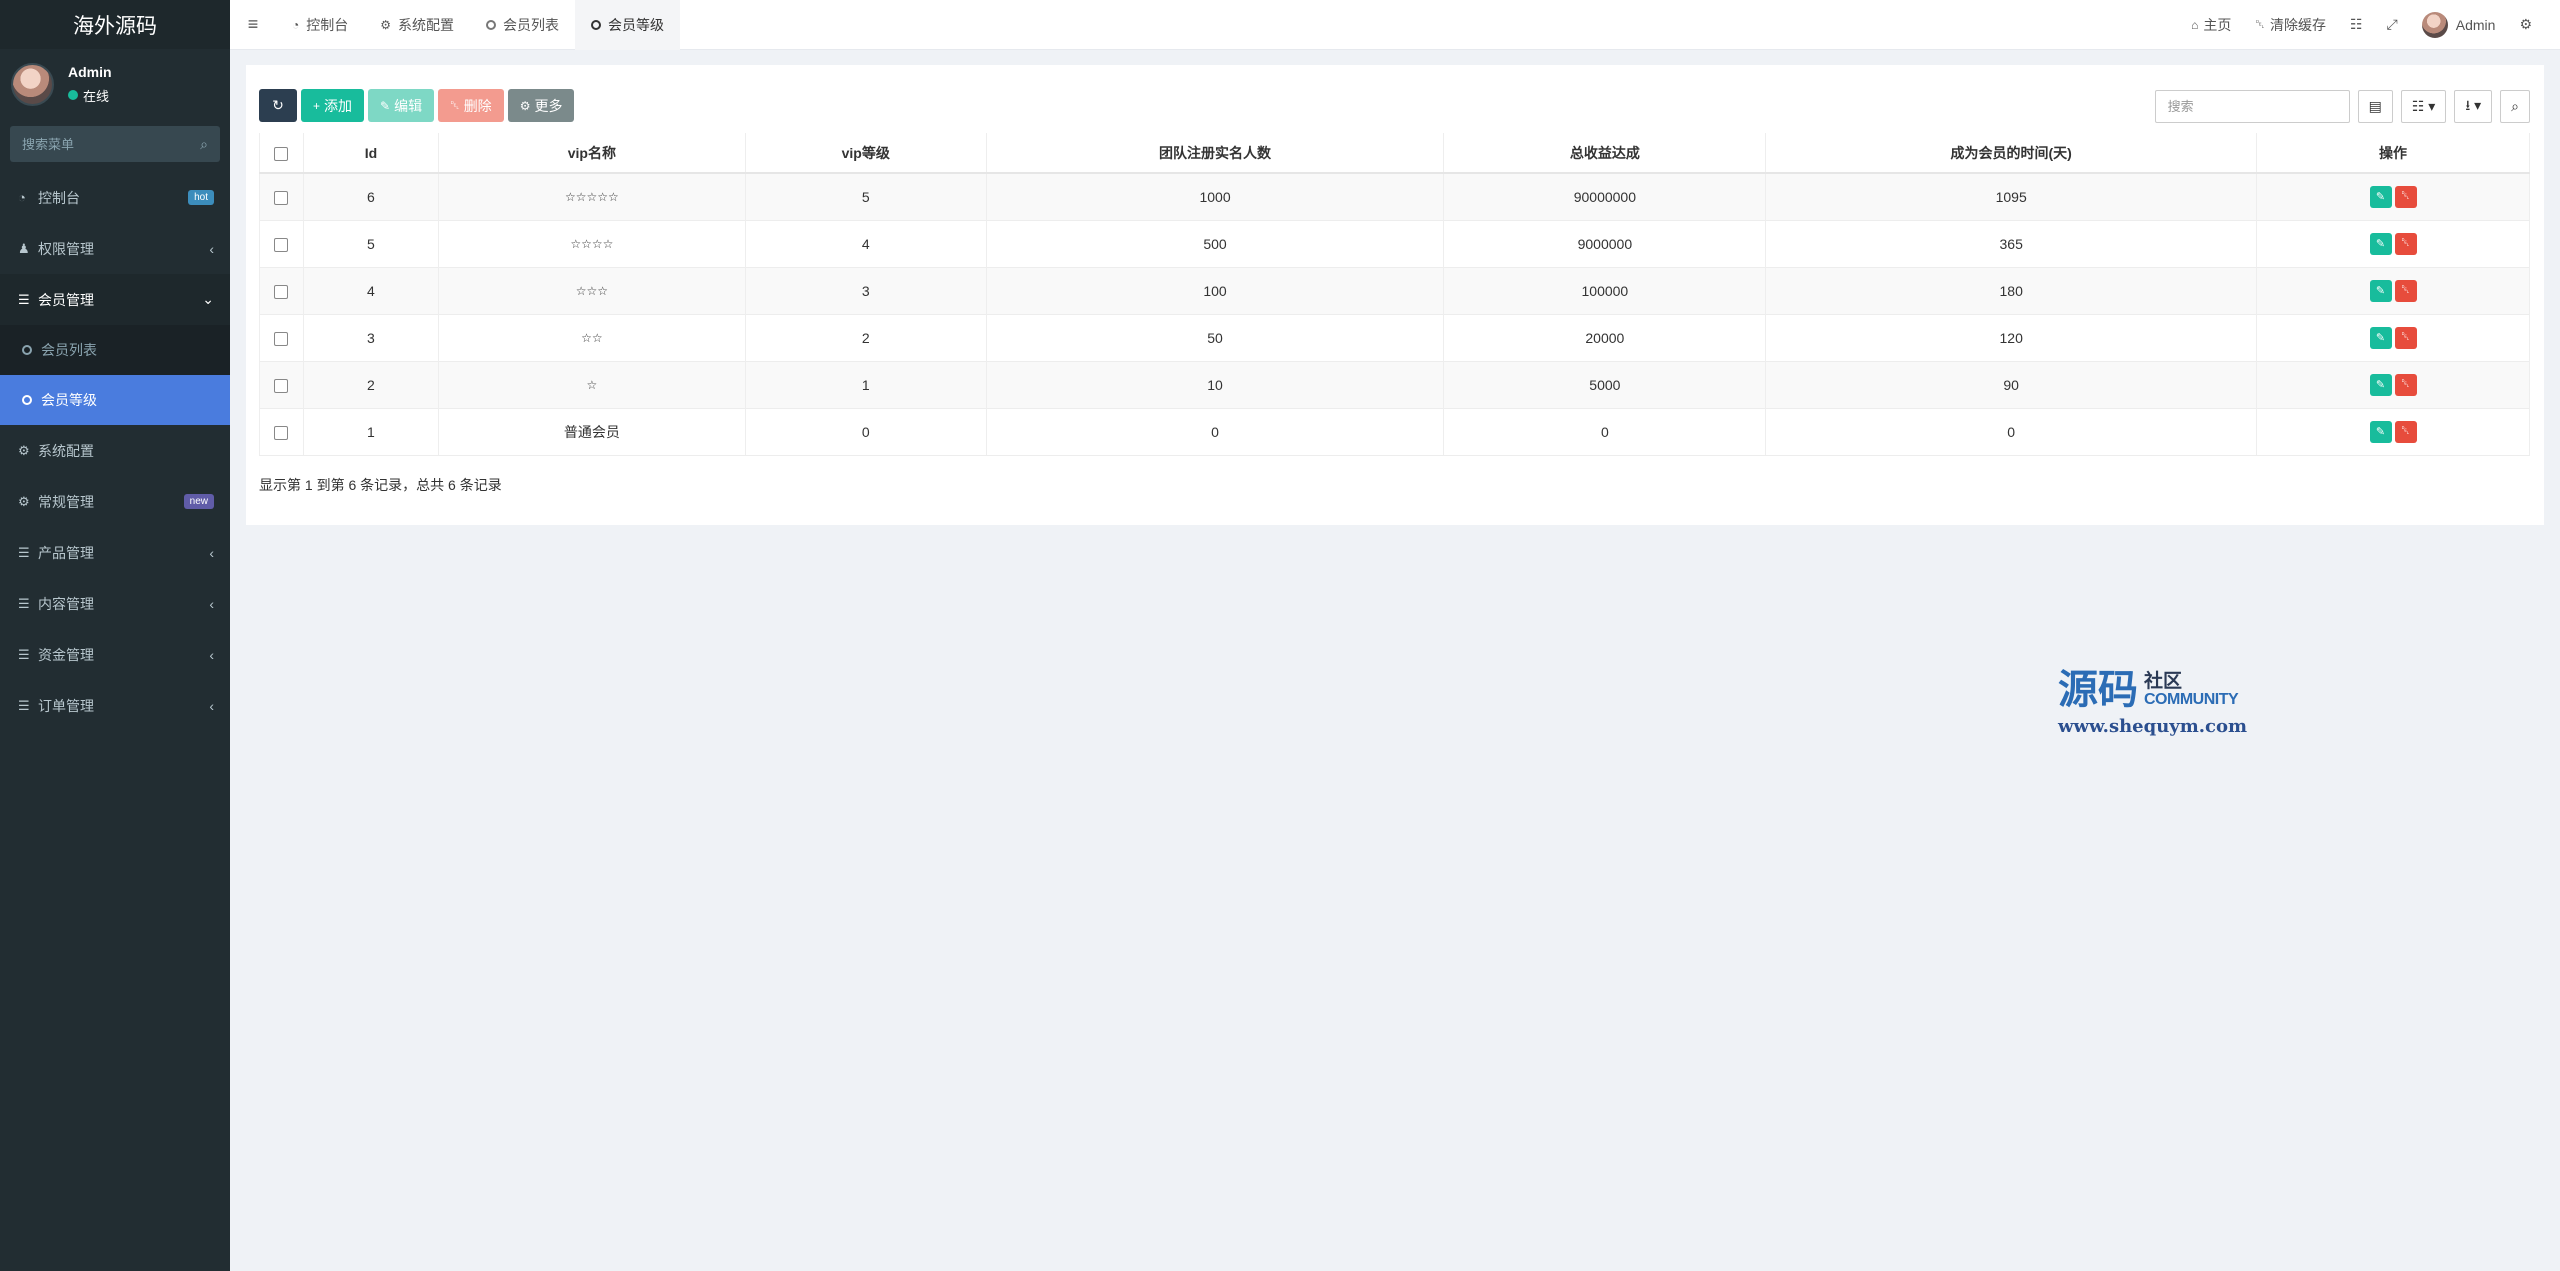  Describe the element at coordinates (541, 105) in the screenshot. I see `more-button: ⚙ 更多` at that location.